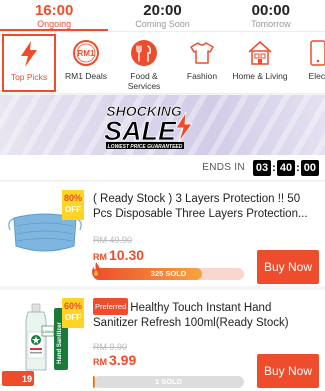 The width and height of the screenshot is (325, 391). Describe the element at coordinates (309, 167) in the screenshot. I see `countdown-seconds: 00` at that location.